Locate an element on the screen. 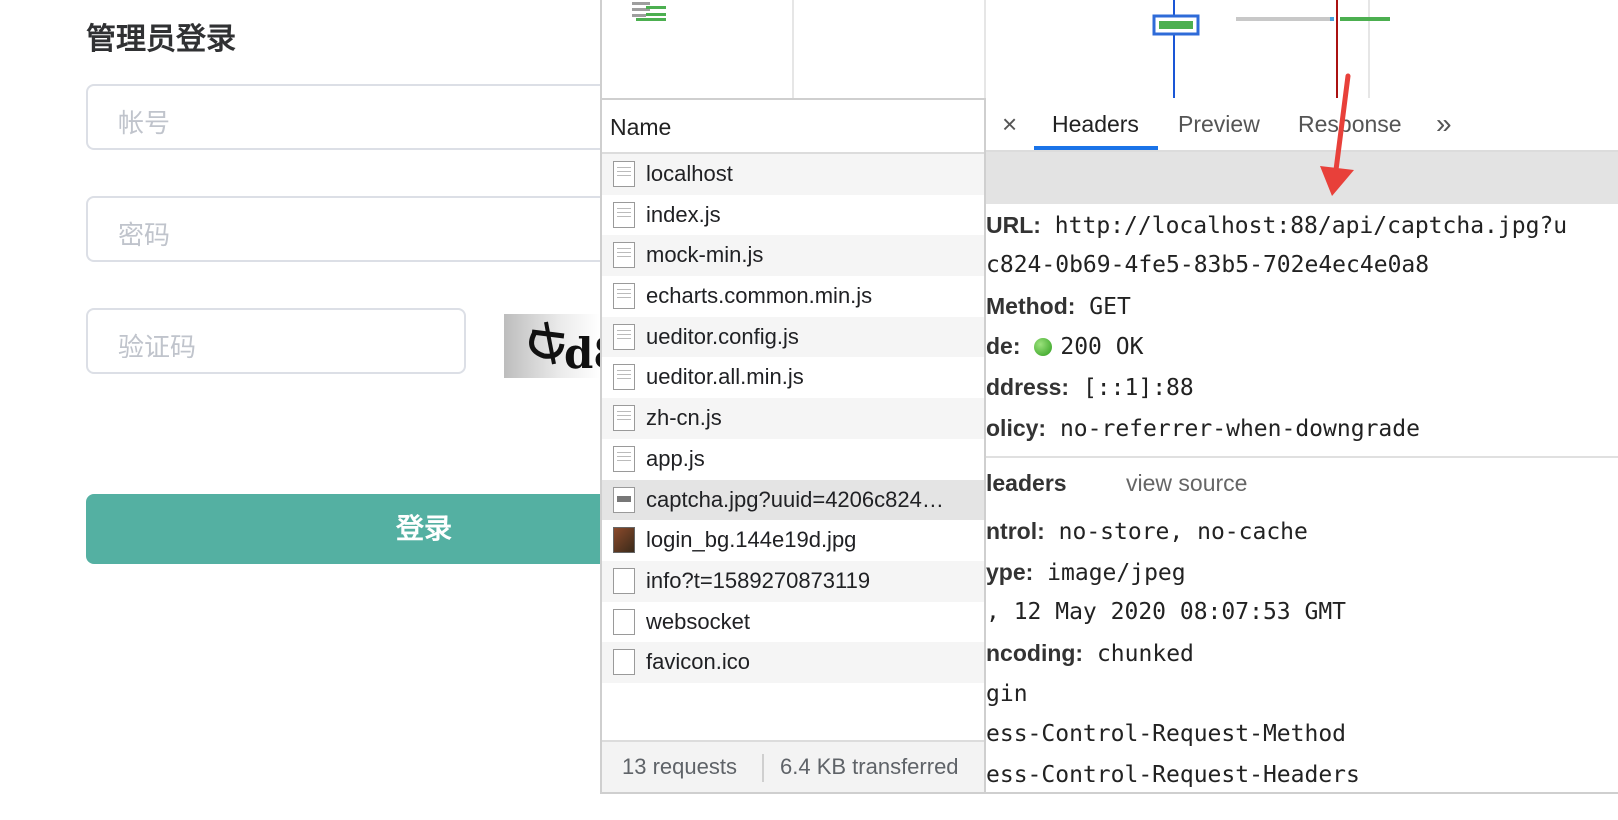 The width and height of the screenshot is (1618, 820). request-method-row: Method: GET is located at coordinates (1058, 306).